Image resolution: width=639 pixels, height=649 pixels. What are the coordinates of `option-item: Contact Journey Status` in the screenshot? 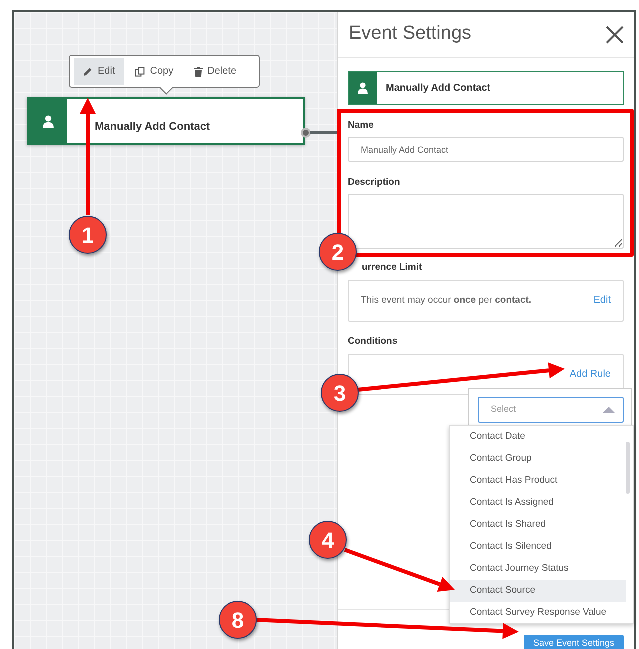 It's located at (538, 569).